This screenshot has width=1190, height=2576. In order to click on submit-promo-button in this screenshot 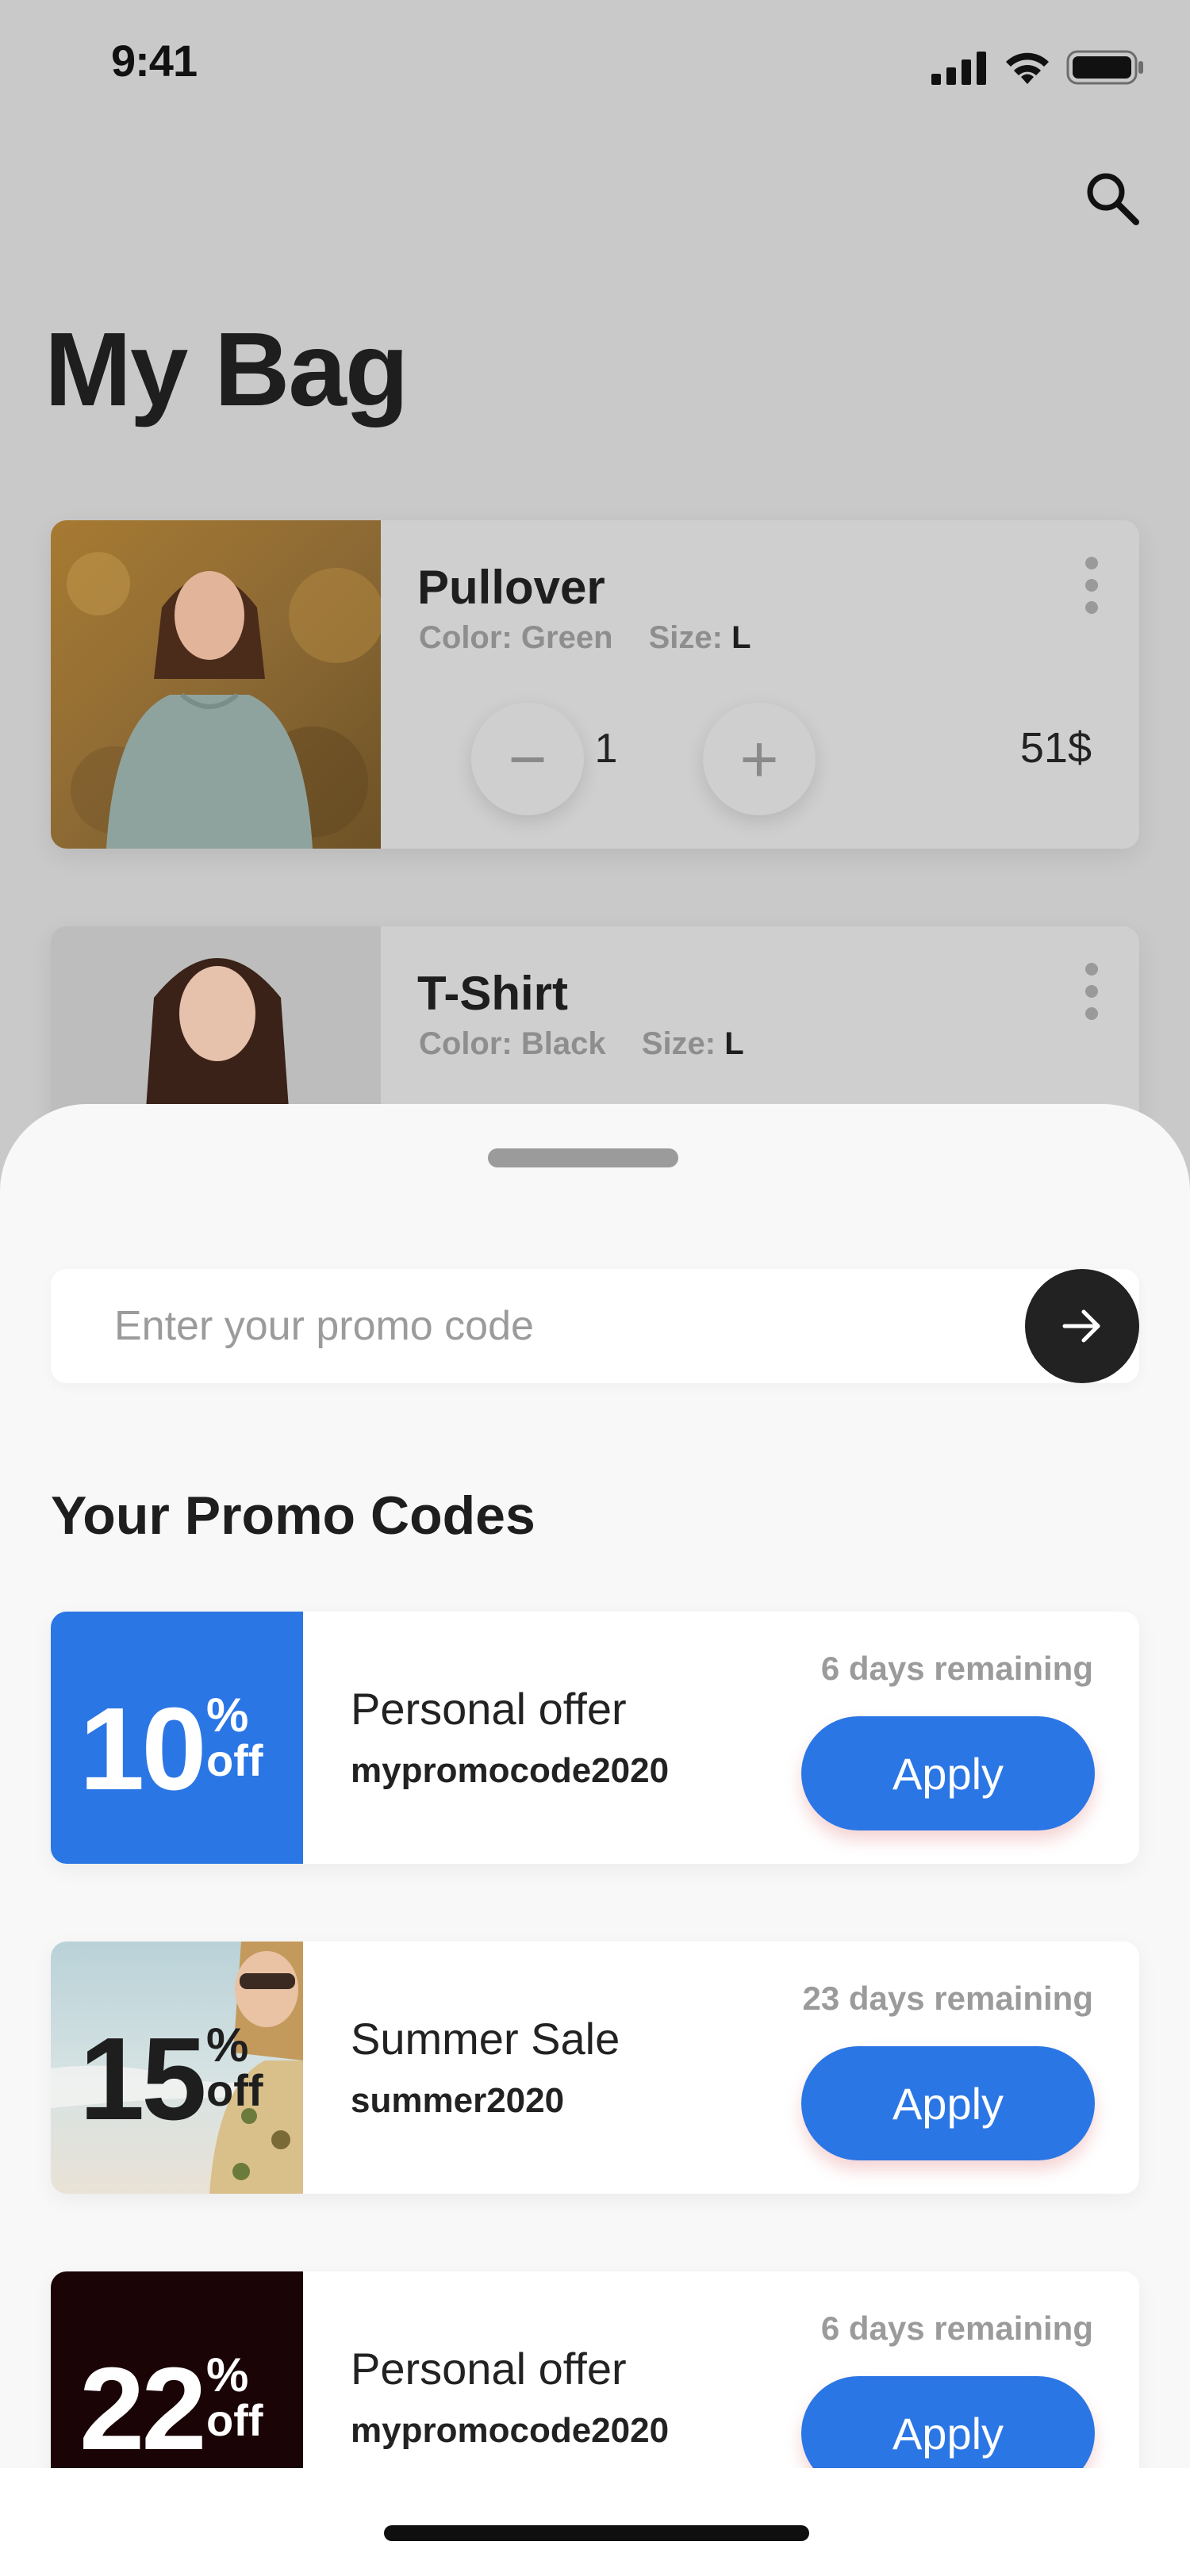, I will do `click(1082, 1326)`.